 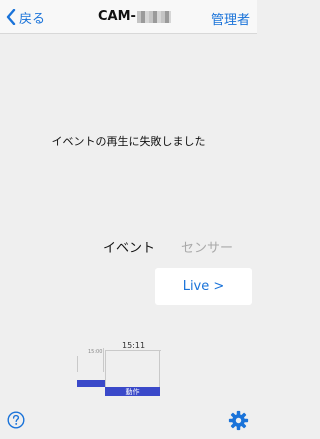 I want to click on timeline-time-main: 15:11, so click(x=134, y=345).